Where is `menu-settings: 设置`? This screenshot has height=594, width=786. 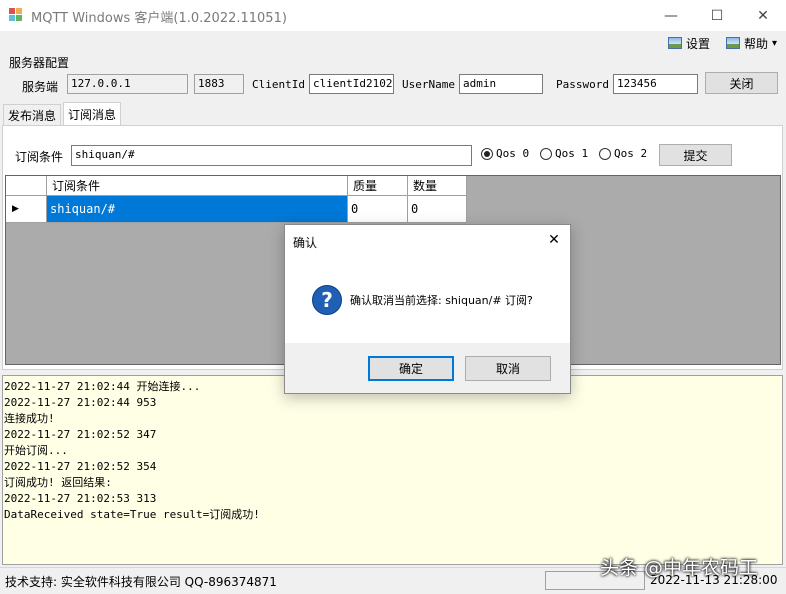
menu-settings: 设置 is located at coordinates (689, 43).